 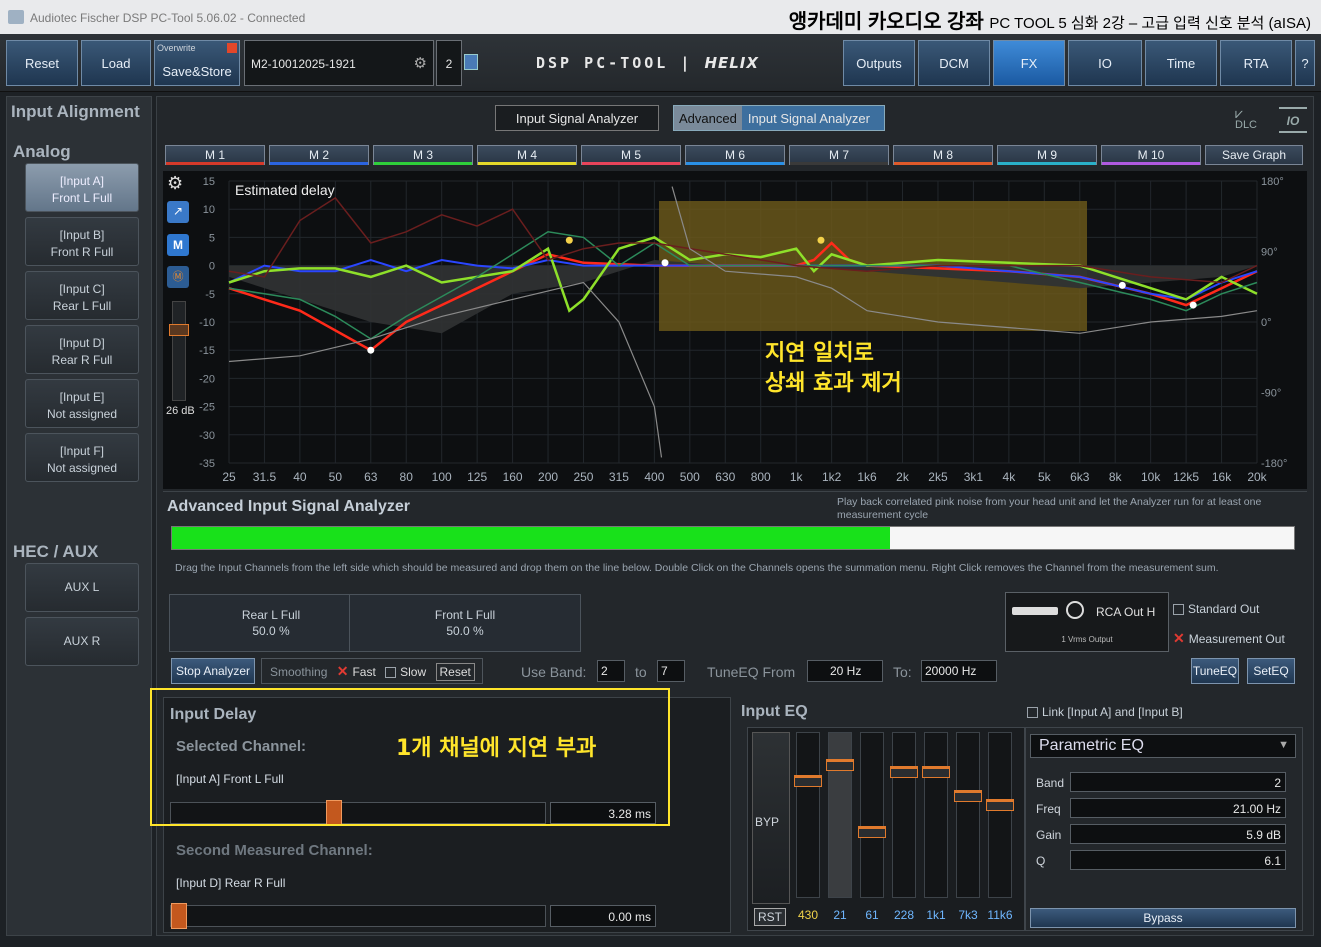 What do you see at coordinates (471, 62) in the screenshot?
I see `edit-icon` at bounding box center [471, 62].